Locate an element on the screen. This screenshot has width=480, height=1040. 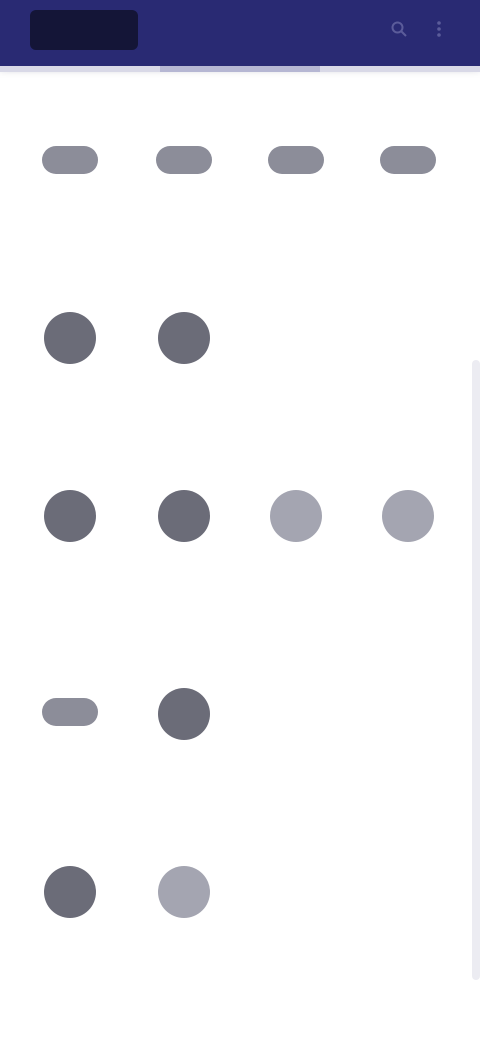
app-bar-actions is located at coordinates (419, 31).